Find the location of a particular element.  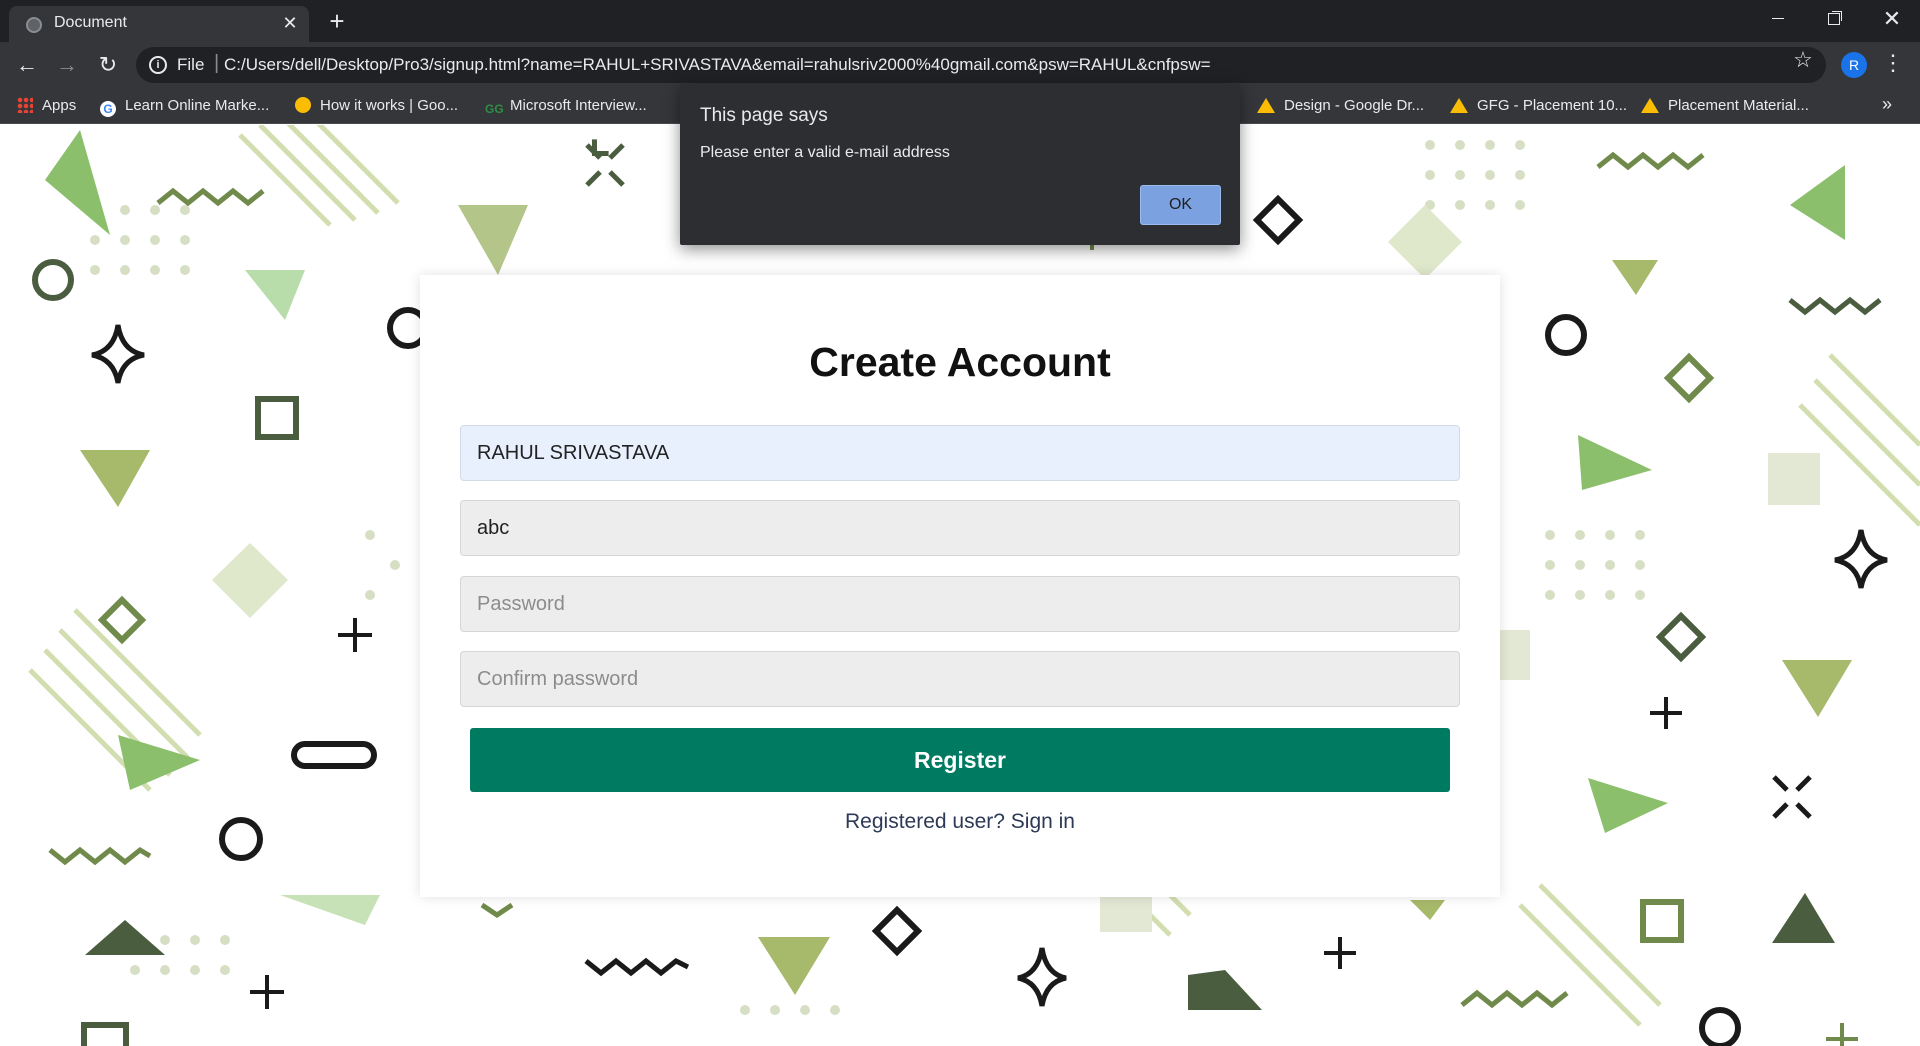

globe-icon is located at coordinates (34, 25).